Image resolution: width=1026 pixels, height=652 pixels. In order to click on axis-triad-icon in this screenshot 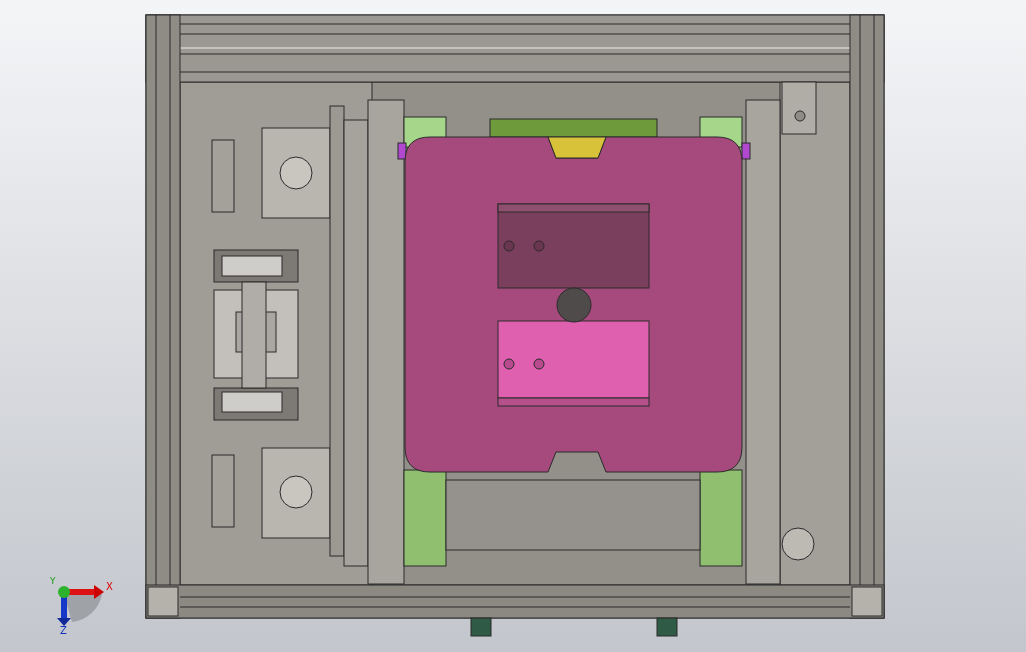, I will do `click(80, 605)`.